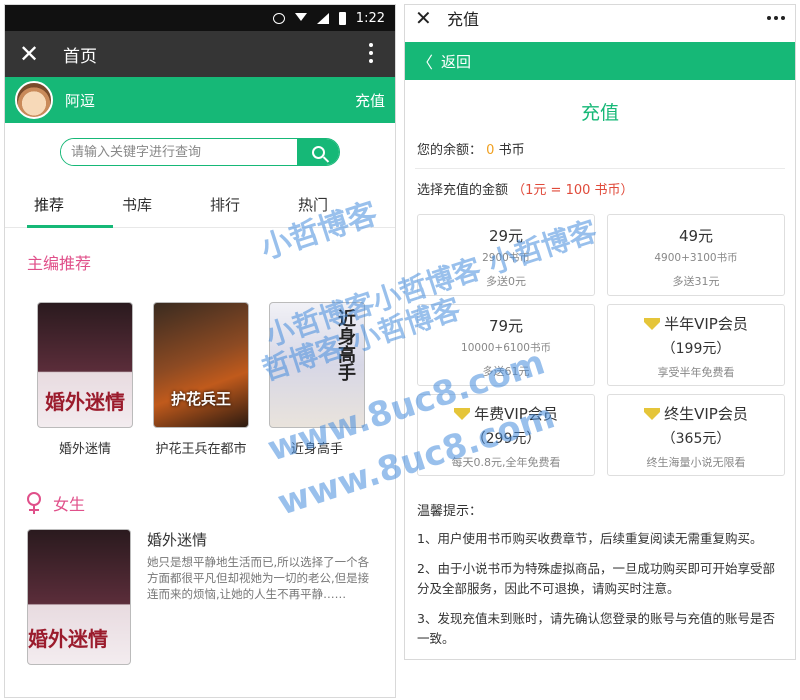 Image resolution: width=800 pixels, height=700 pixels. Describe the element at coordinates (313, 207) in the screenshot. I see `tab-hot: 热门` at that location.